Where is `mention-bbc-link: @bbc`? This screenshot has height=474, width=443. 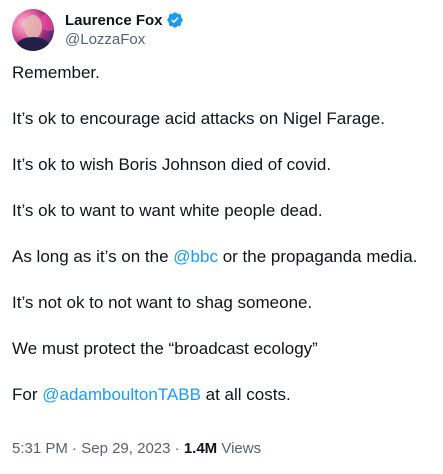
mention-bbc-link: @bbc is located at coordinates (195, 256).